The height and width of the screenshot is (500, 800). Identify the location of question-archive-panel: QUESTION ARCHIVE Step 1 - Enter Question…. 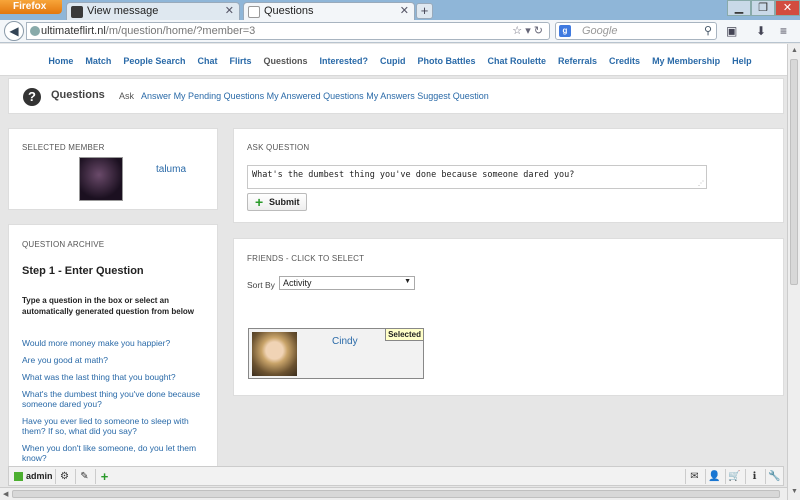
(113, 346).